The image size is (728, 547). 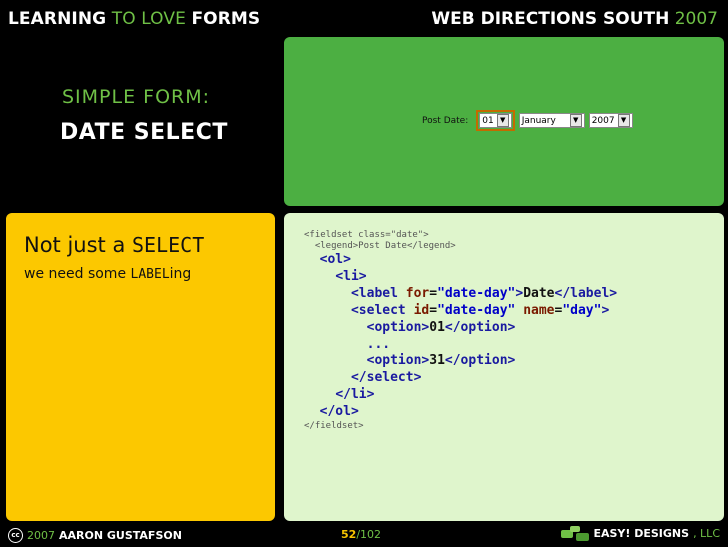 I want to click on year-select-value: 2007, so click(x=603, y=120).